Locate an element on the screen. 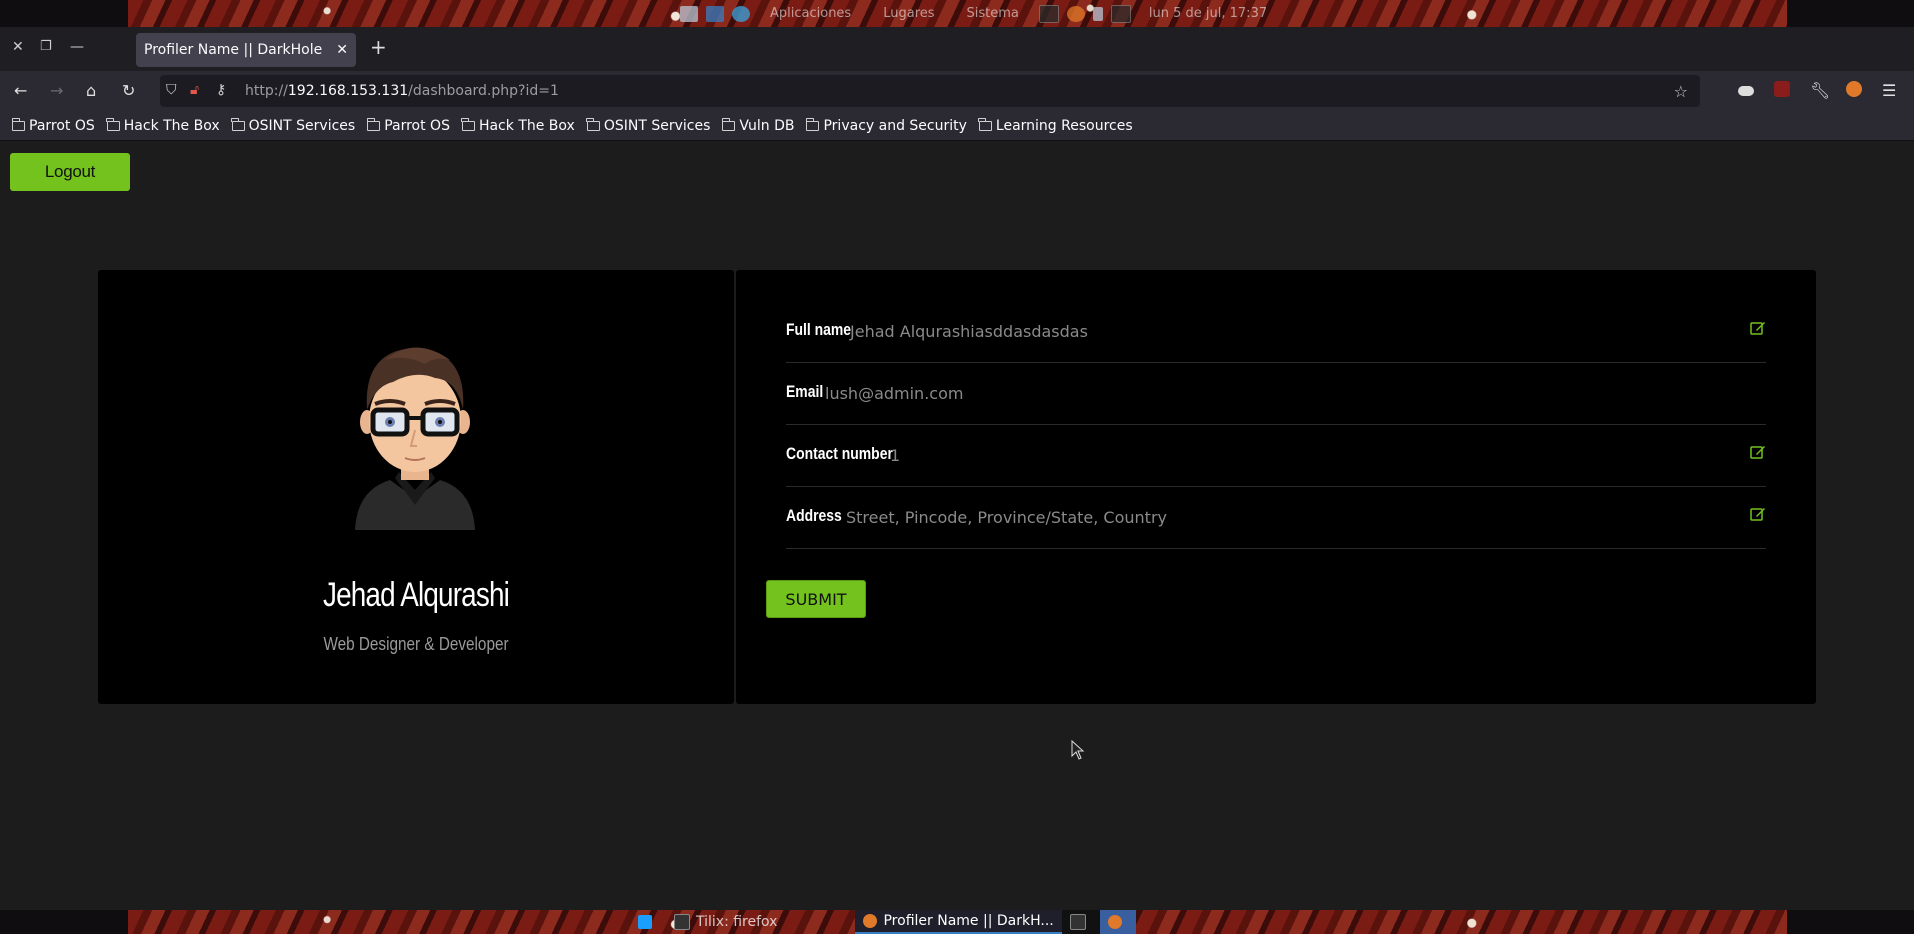 The height and width of the screenshot is (934, 1914). bookmark-folder: Learning Resources is located at coordinates (1055, 125).